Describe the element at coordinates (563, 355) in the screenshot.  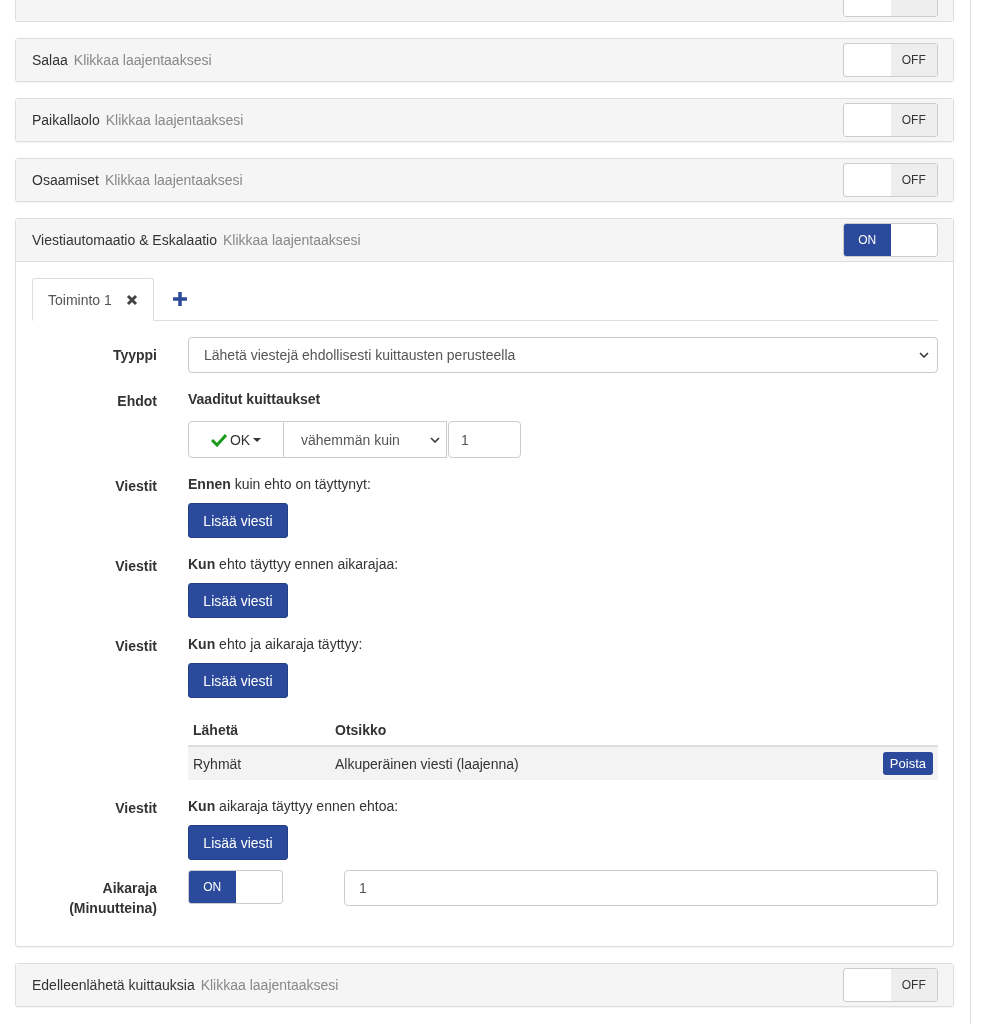
I see `type-dropdown: Lähetä viestejä ehdollisesti kuittausten perusteella` at that location.